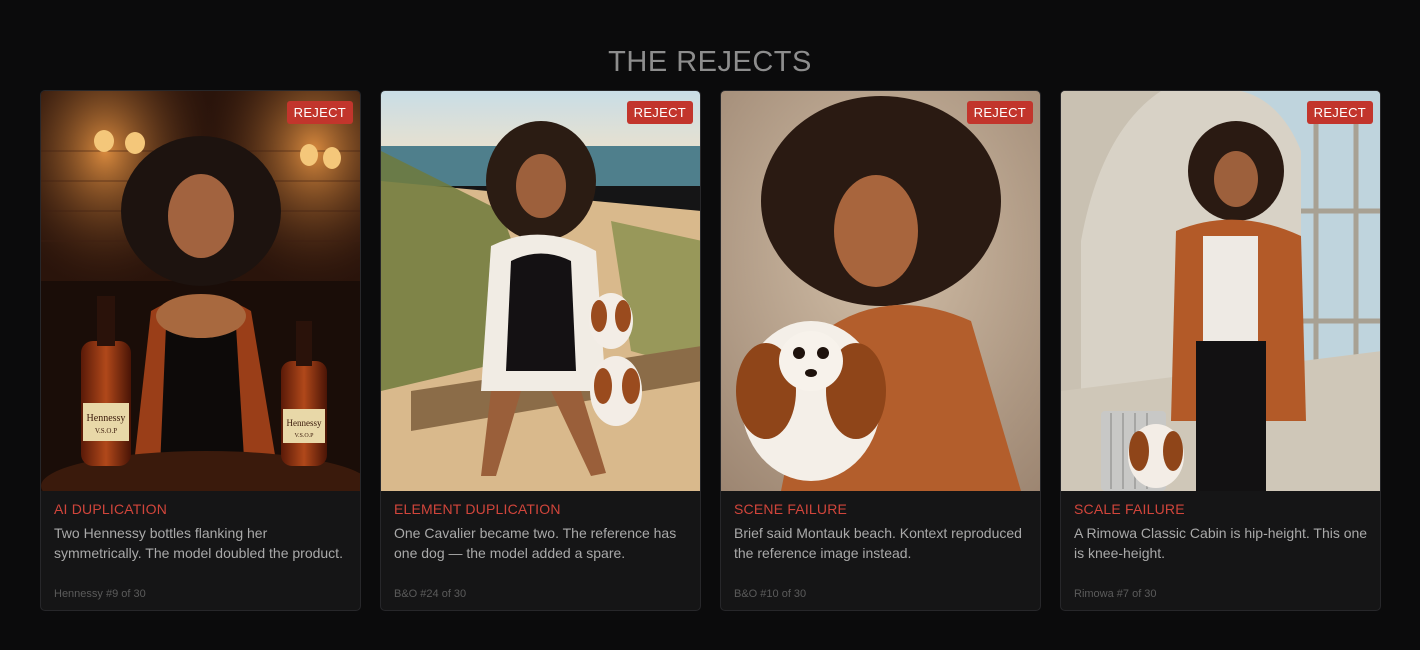  I want to click on woman-with-two-hennessy-bottles-photo: Hennessy V.S.O.P Hennessy V.S.O.P, so click(200, 291).